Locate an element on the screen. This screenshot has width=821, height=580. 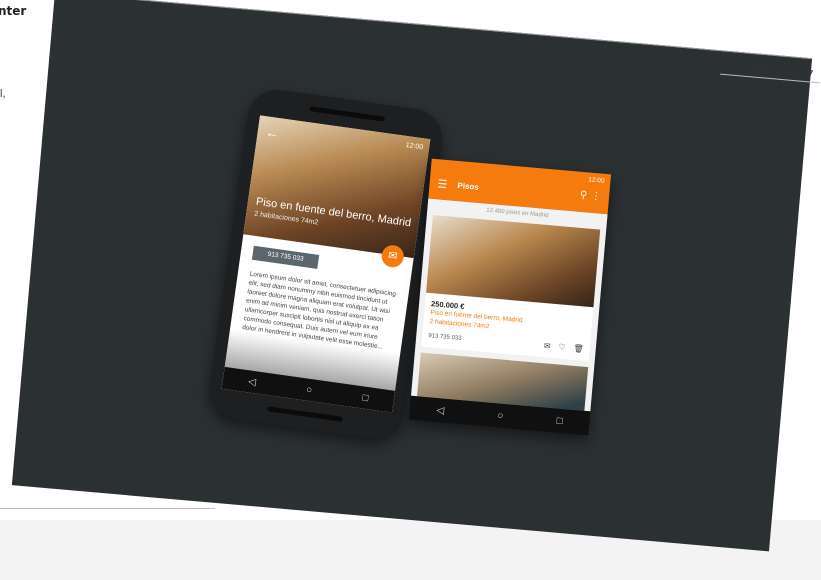
back-arrow-icon: ← is located at coordinates (272, 132).